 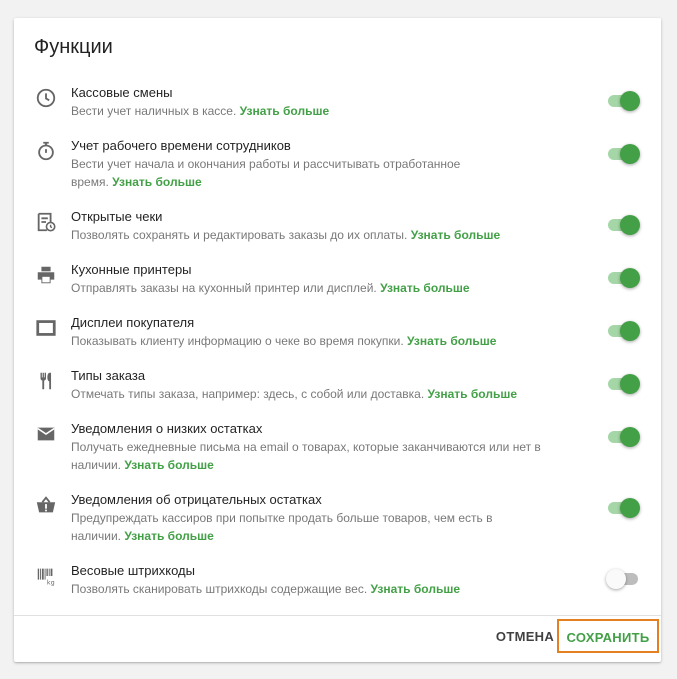 I want to click on display-icon, so click(x=46, y=328).